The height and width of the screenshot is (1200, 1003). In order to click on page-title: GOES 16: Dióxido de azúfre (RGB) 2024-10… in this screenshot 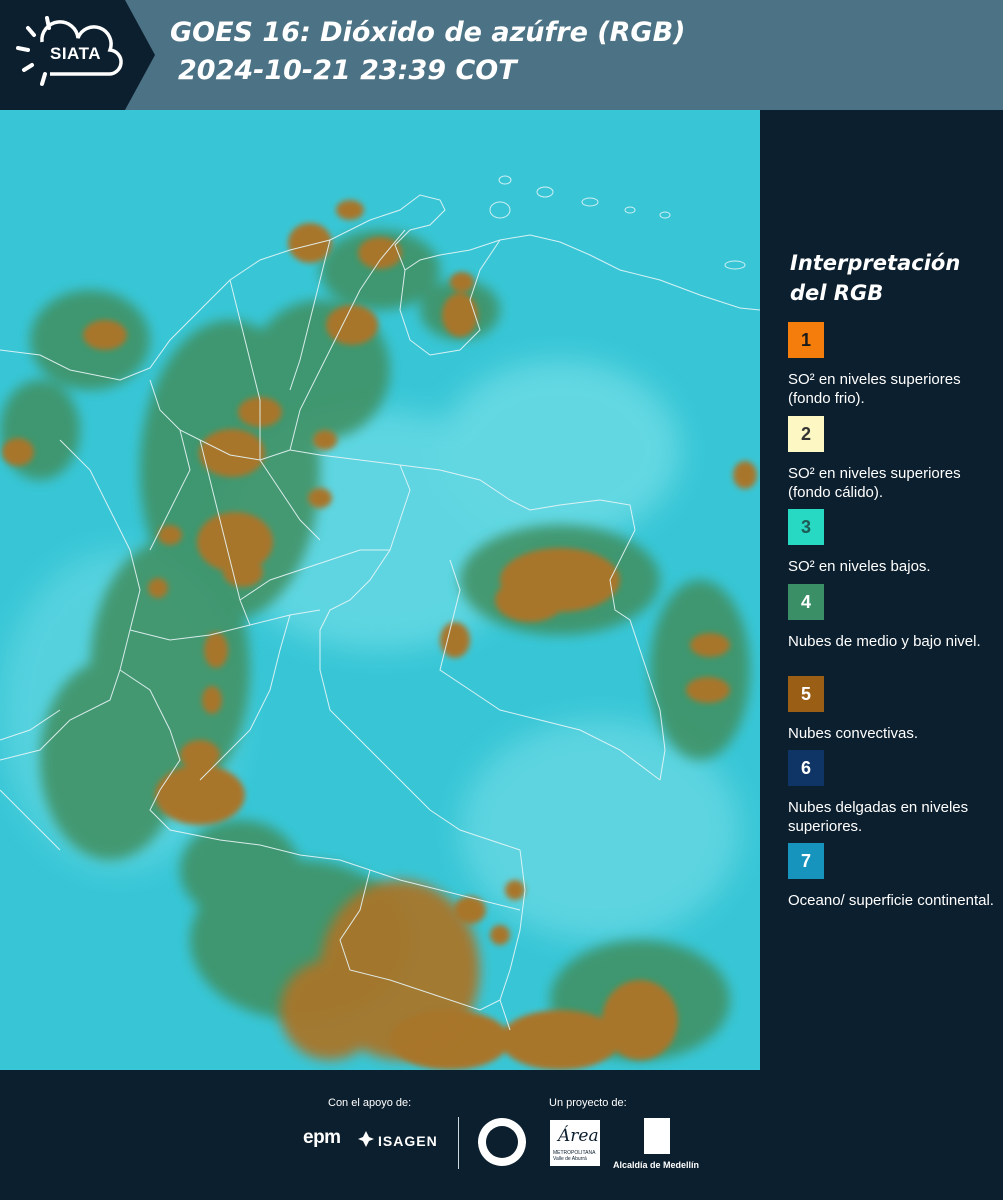, I will do `click(428, 52)`.